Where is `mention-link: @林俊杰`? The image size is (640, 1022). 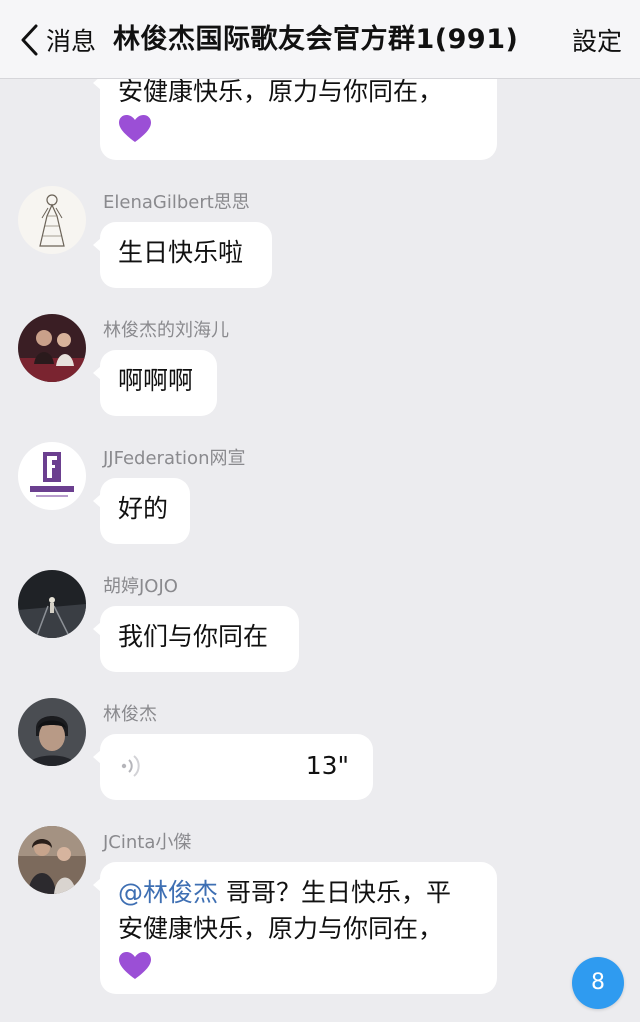 mention-link: @林俊杰 is located at coordinates (168, 892).